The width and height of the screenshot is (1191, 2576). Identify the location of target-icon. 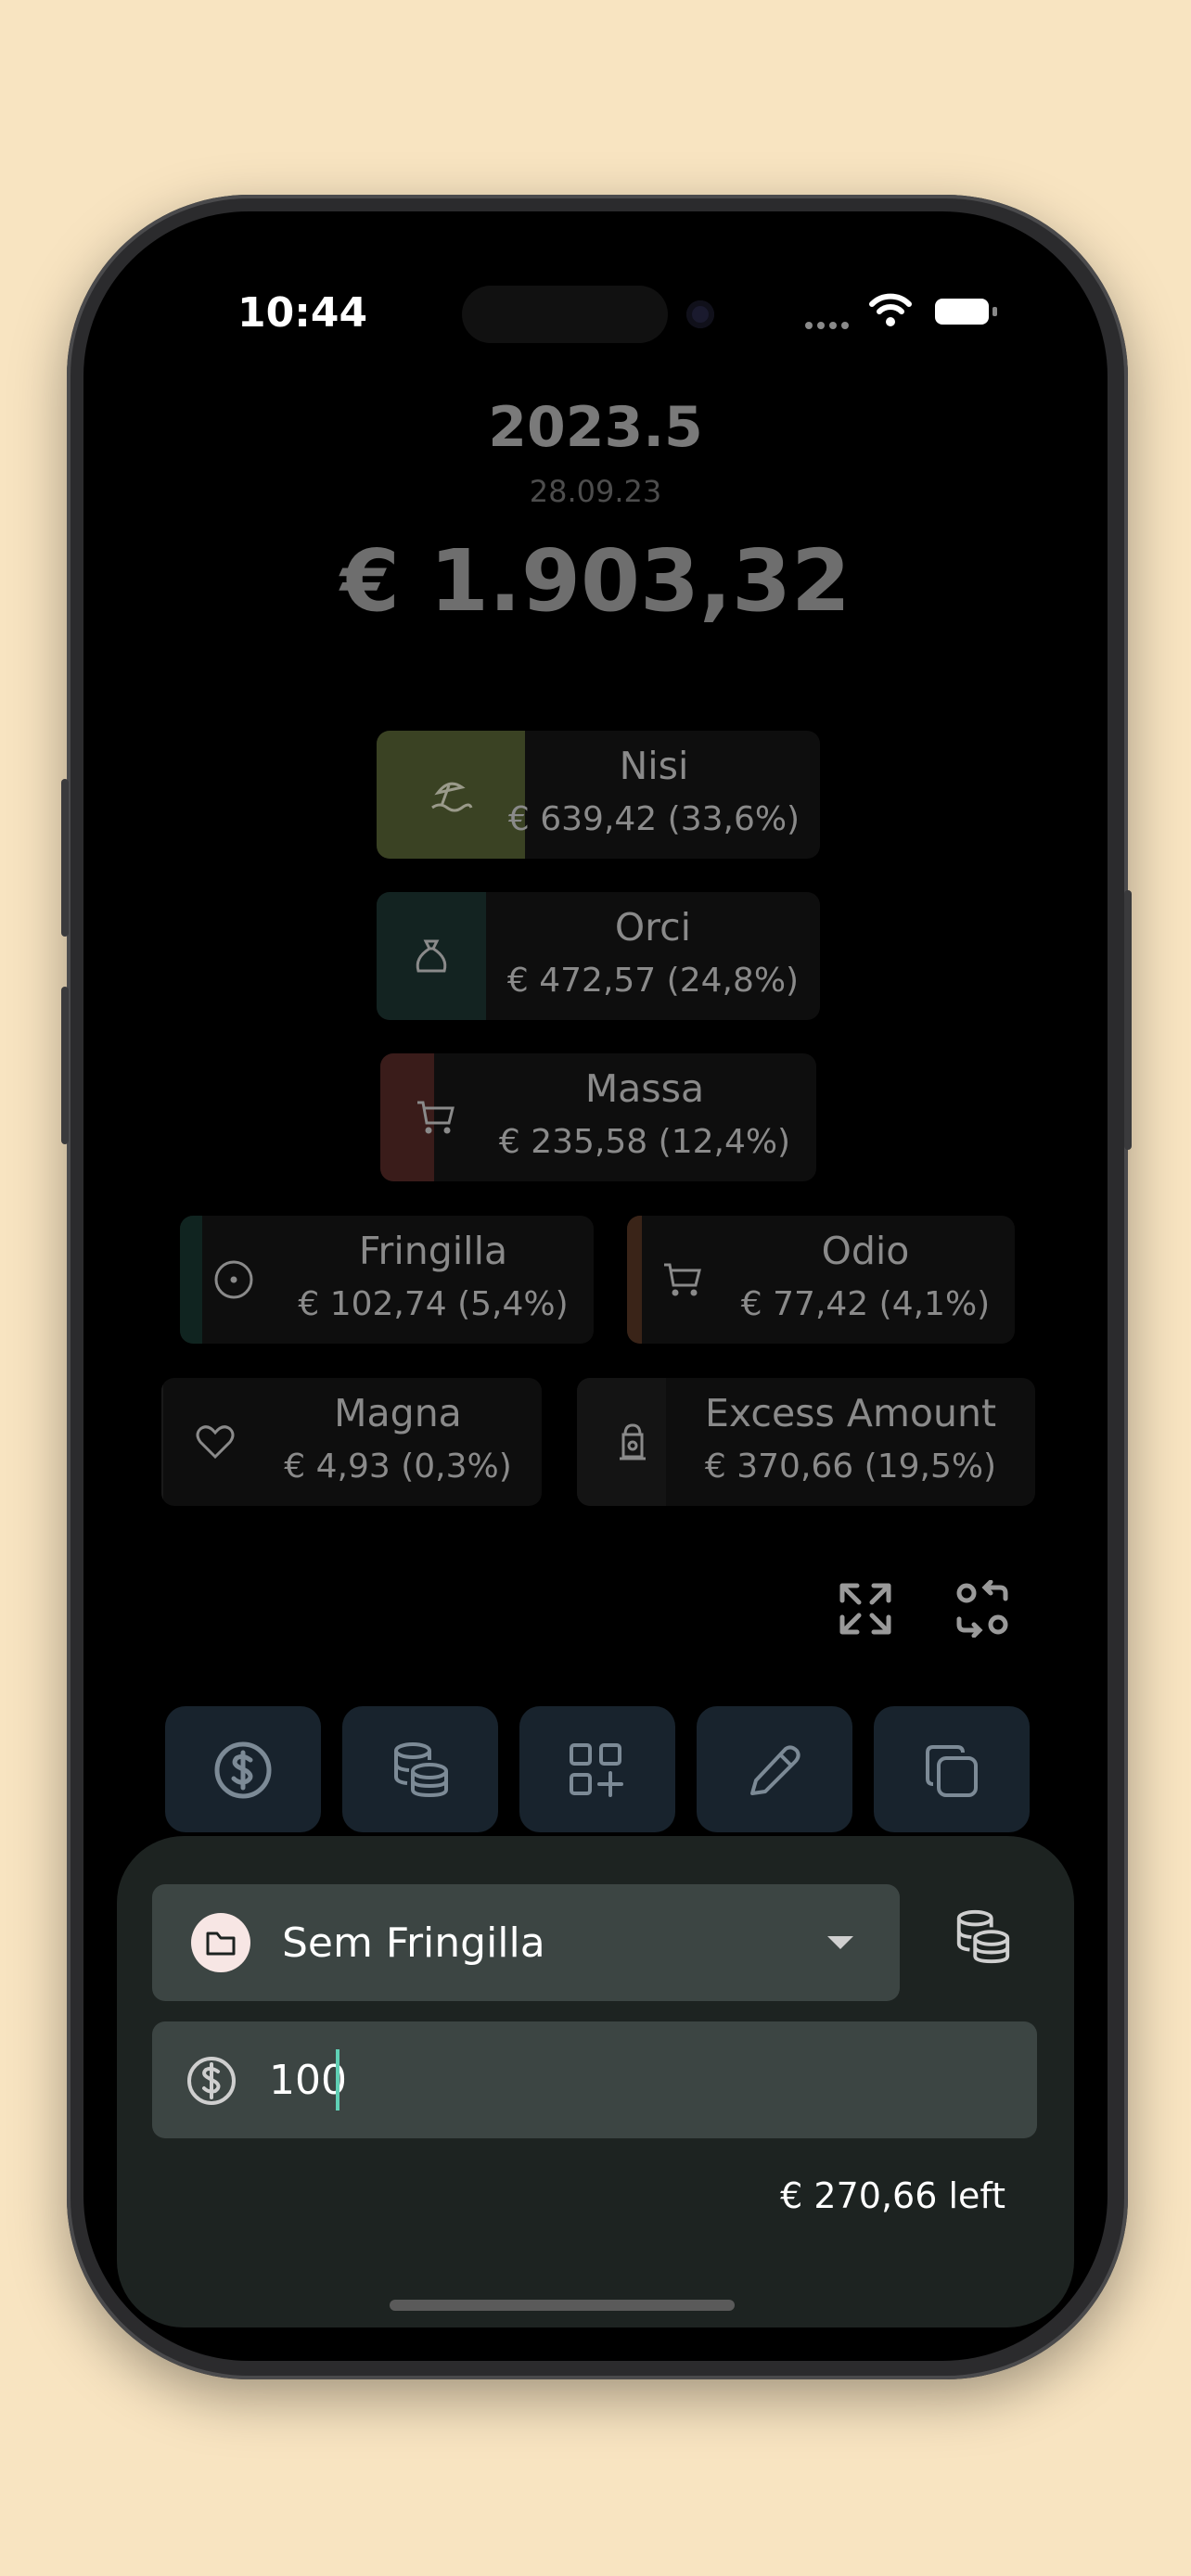
(233, 1279).